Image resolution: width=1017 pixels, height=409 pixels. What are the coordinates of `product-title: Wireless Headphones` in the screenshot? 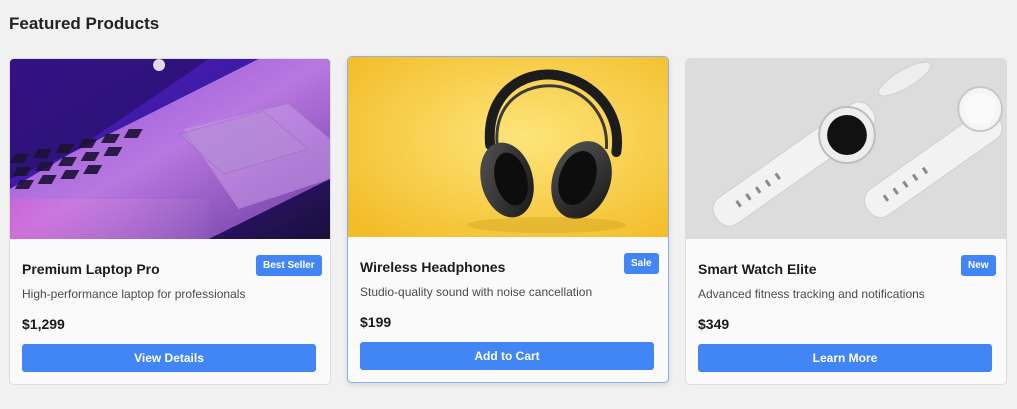 It's located at (433, 267).